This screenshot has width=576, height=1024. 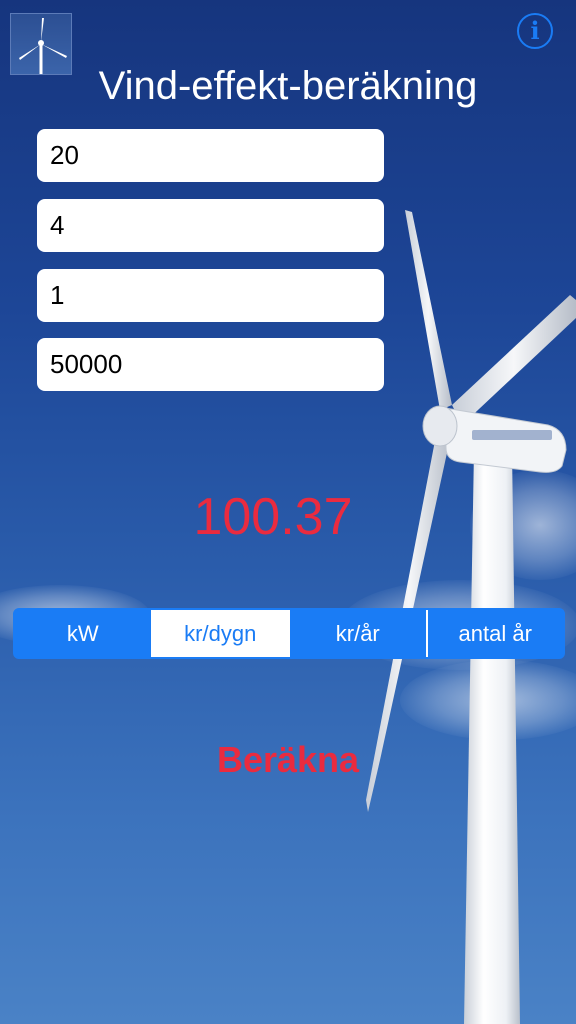 What do you see at coordinates (488, 700) in the screenshot?
I see `background-cloud` at bounding box center [488, 700].